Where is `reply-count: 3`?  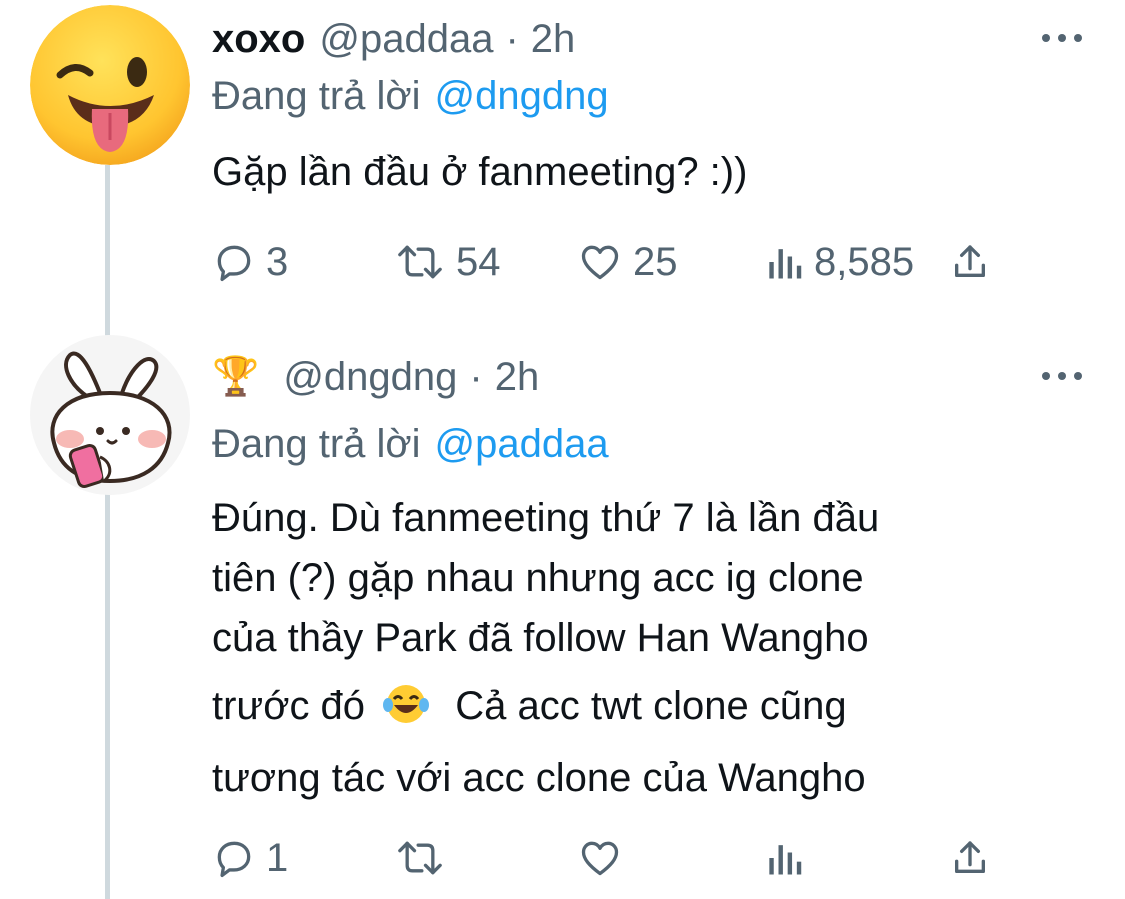
reply-count: 3 is located at coordinates (277, 261).